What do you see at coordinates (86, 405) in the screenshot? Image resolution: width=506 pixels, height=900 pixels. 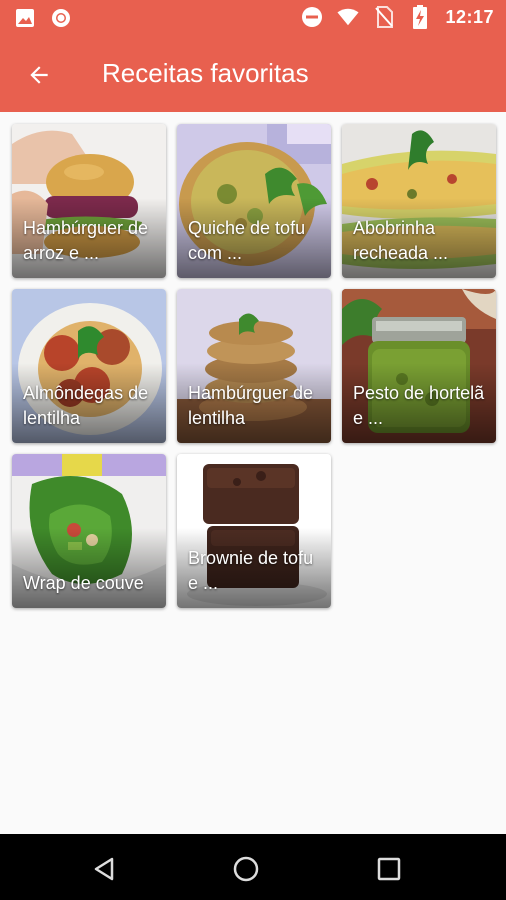 I see `recipe-title: Almôndegas de lentilha` at bounding box center [86, 405].